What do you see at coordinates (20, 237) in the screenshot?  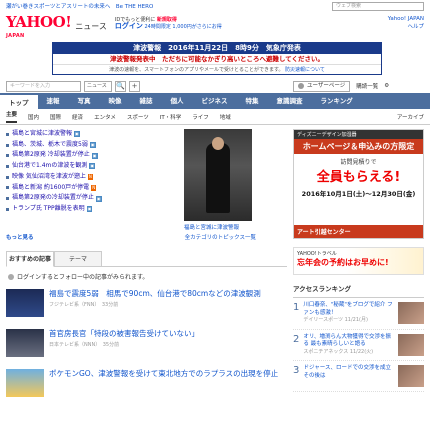 I see `more-link: もっと見る` at bounding box center [20, 237].